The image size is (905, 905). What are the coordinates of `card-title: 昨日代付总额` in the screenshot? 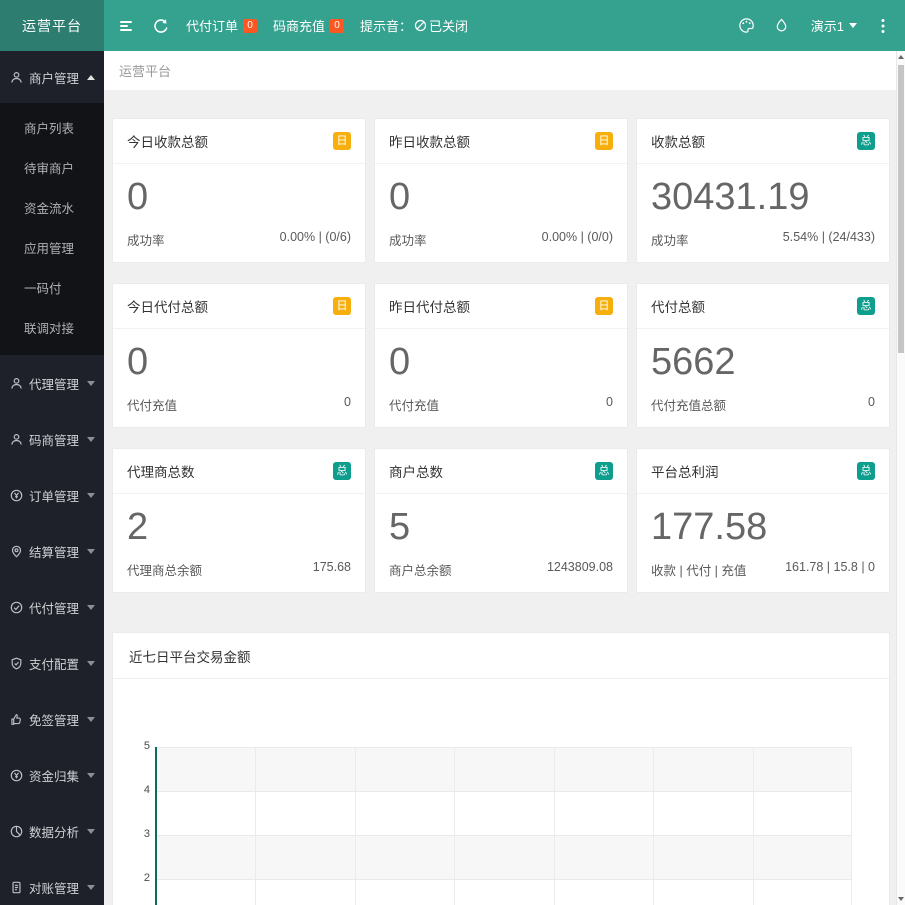 It's located at (429, 307).